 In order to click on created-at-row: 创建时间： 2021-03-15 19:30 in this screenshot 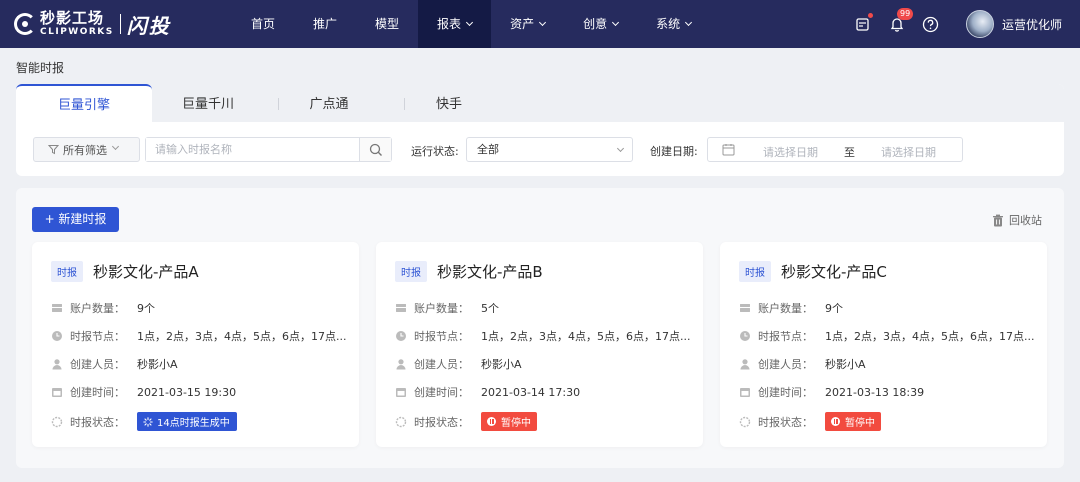, I will do `click(143, 392)`.